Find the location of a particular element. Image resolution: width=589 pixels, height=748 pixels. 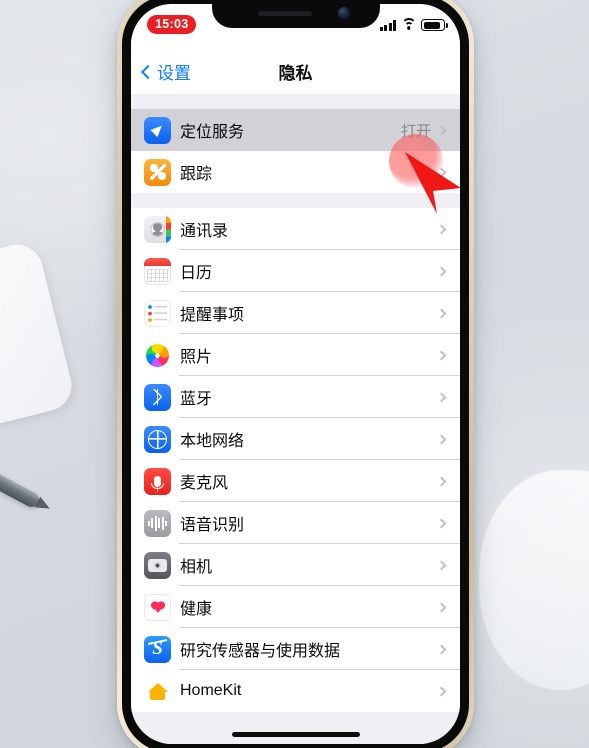

back-button: 设置 is located at coordinates (165, 71).